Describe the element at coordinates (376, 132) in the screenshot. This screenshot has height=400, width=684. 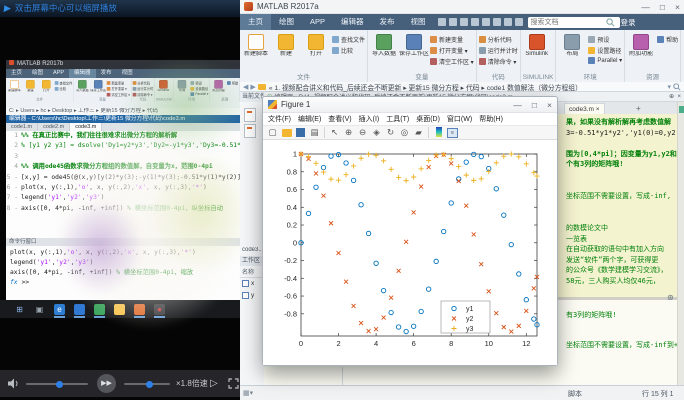
I see `pan-hand-icon: ◈` at that location.